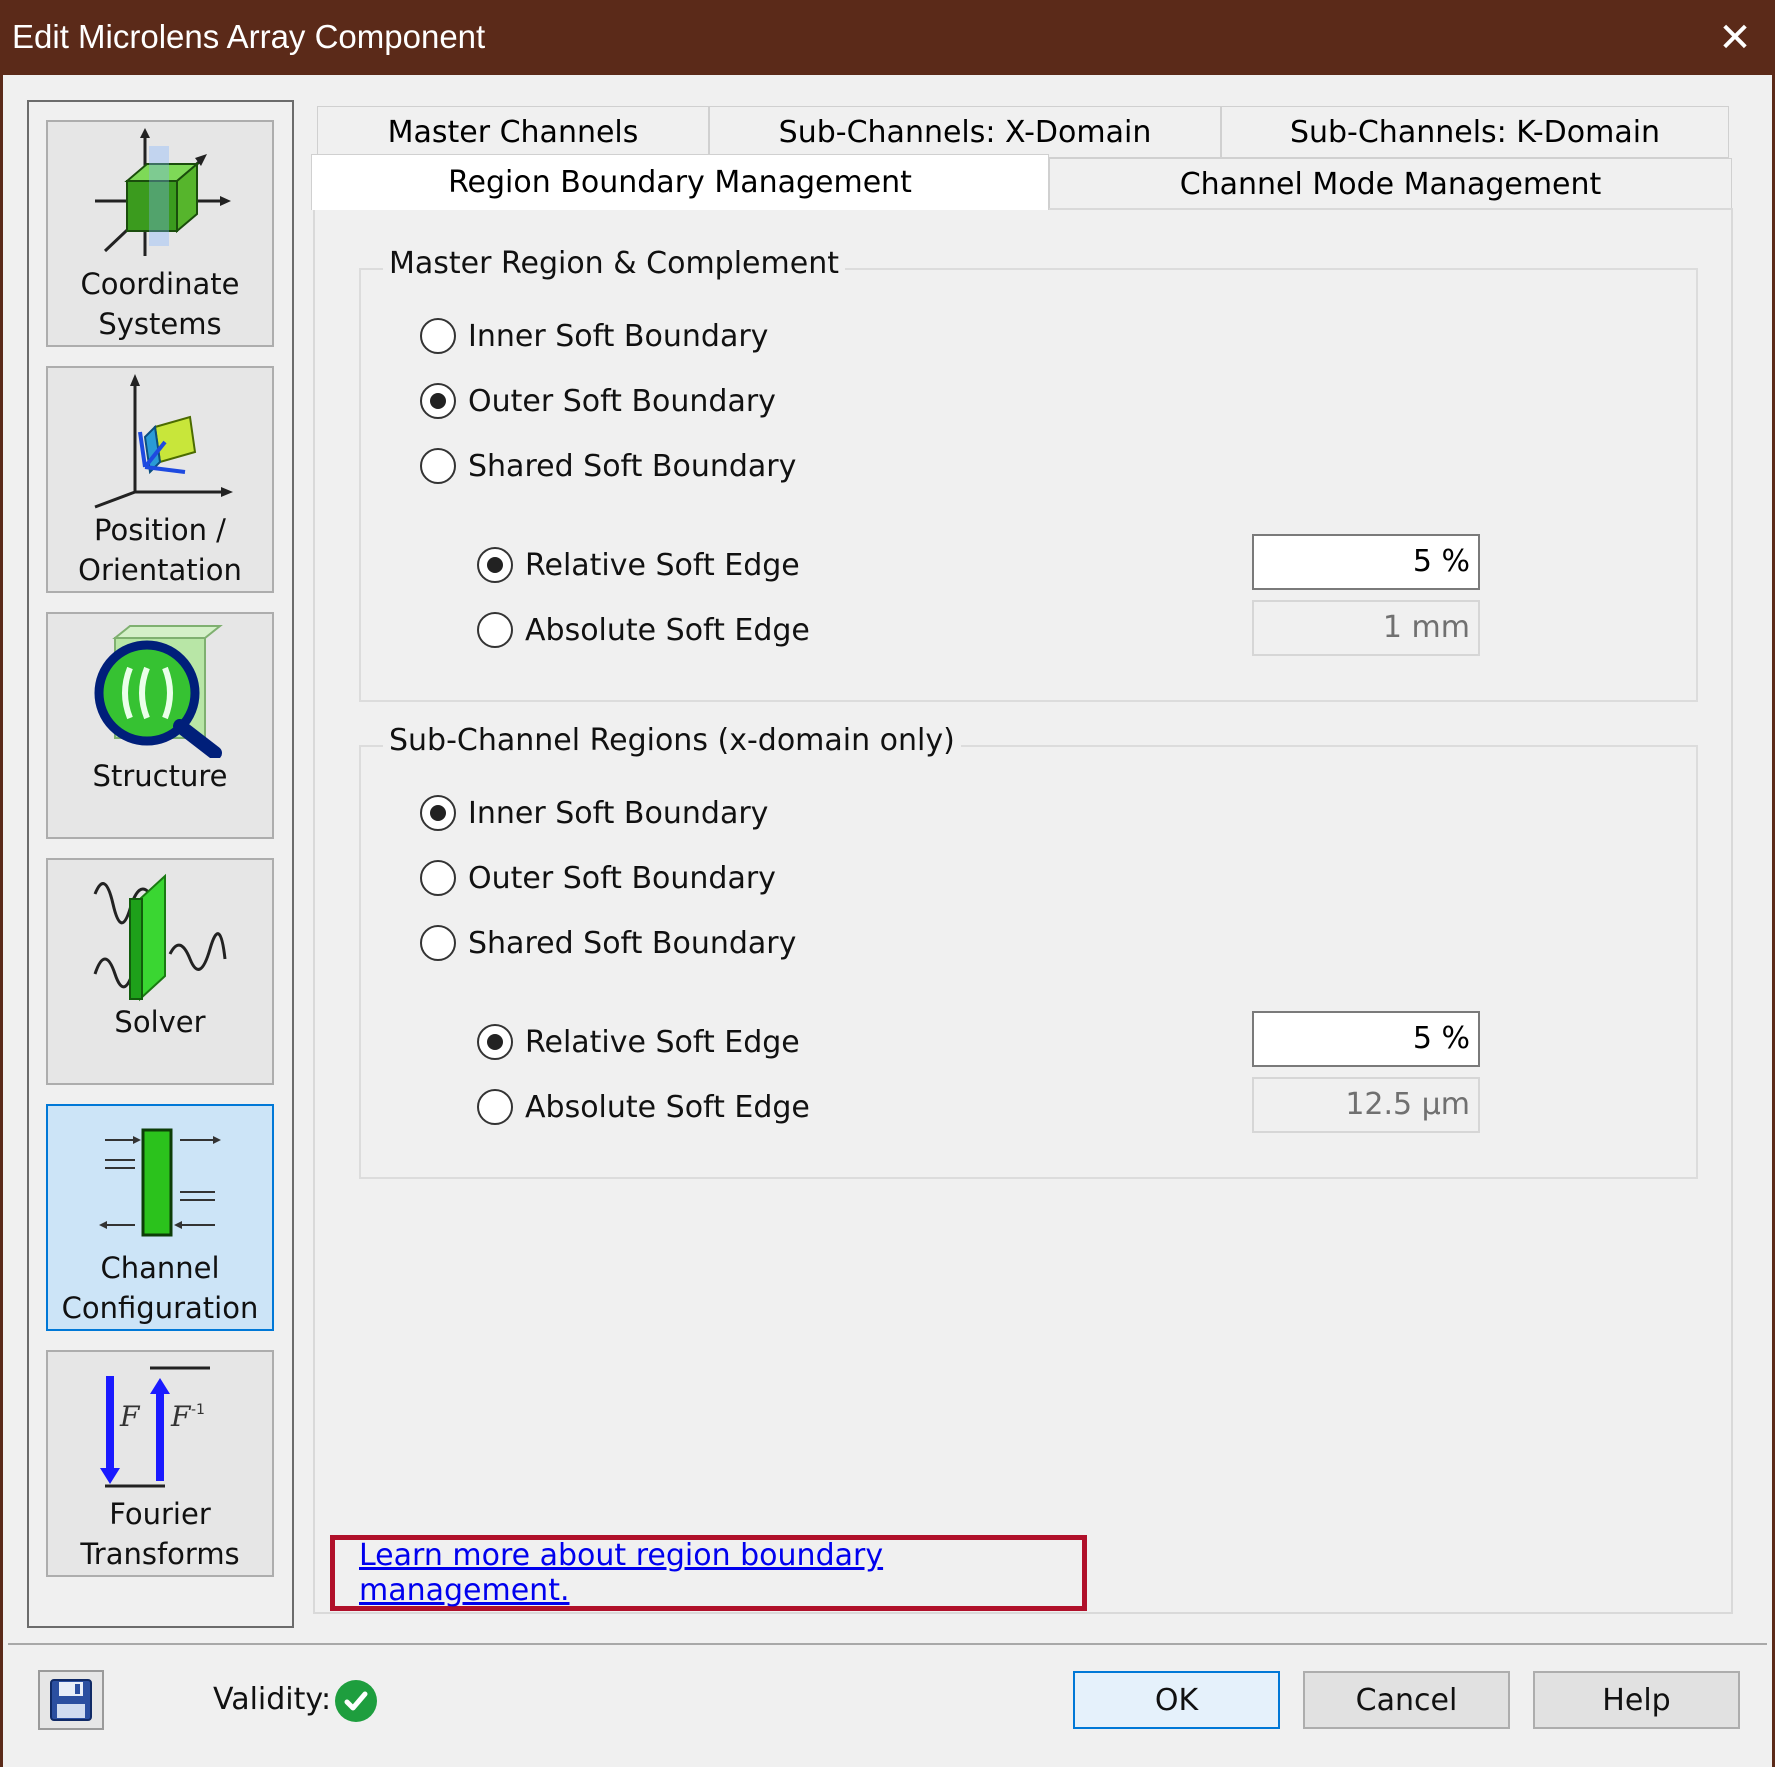  I want to click on sidebar-item-coordinate-systems: Coordinate Systems, so click(160, 233).